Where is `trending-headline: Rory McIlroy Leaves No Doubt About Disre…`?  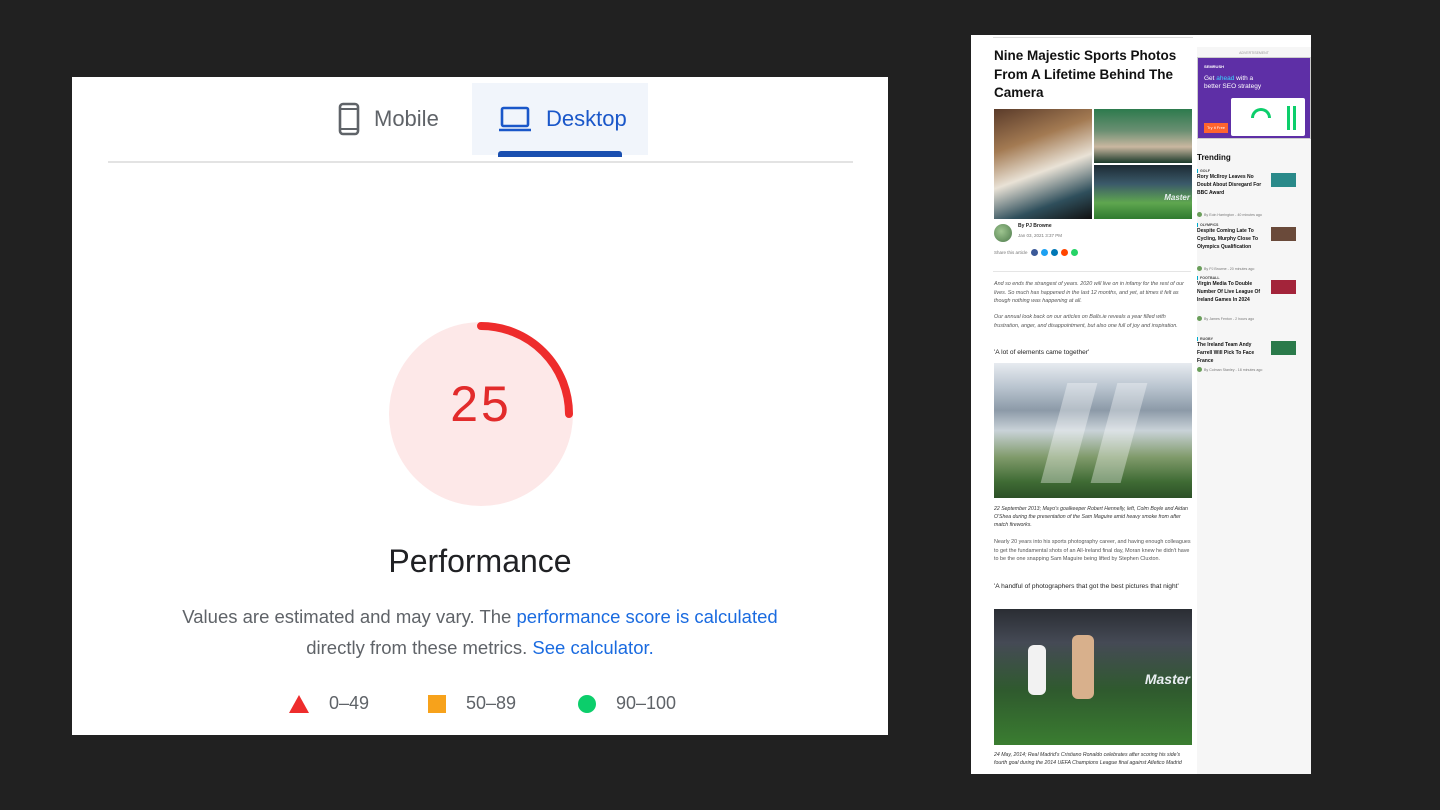 trending-headline: Rory McIlroy Leaves No Doubt About Disre… is located at coordinates (1232, 185).